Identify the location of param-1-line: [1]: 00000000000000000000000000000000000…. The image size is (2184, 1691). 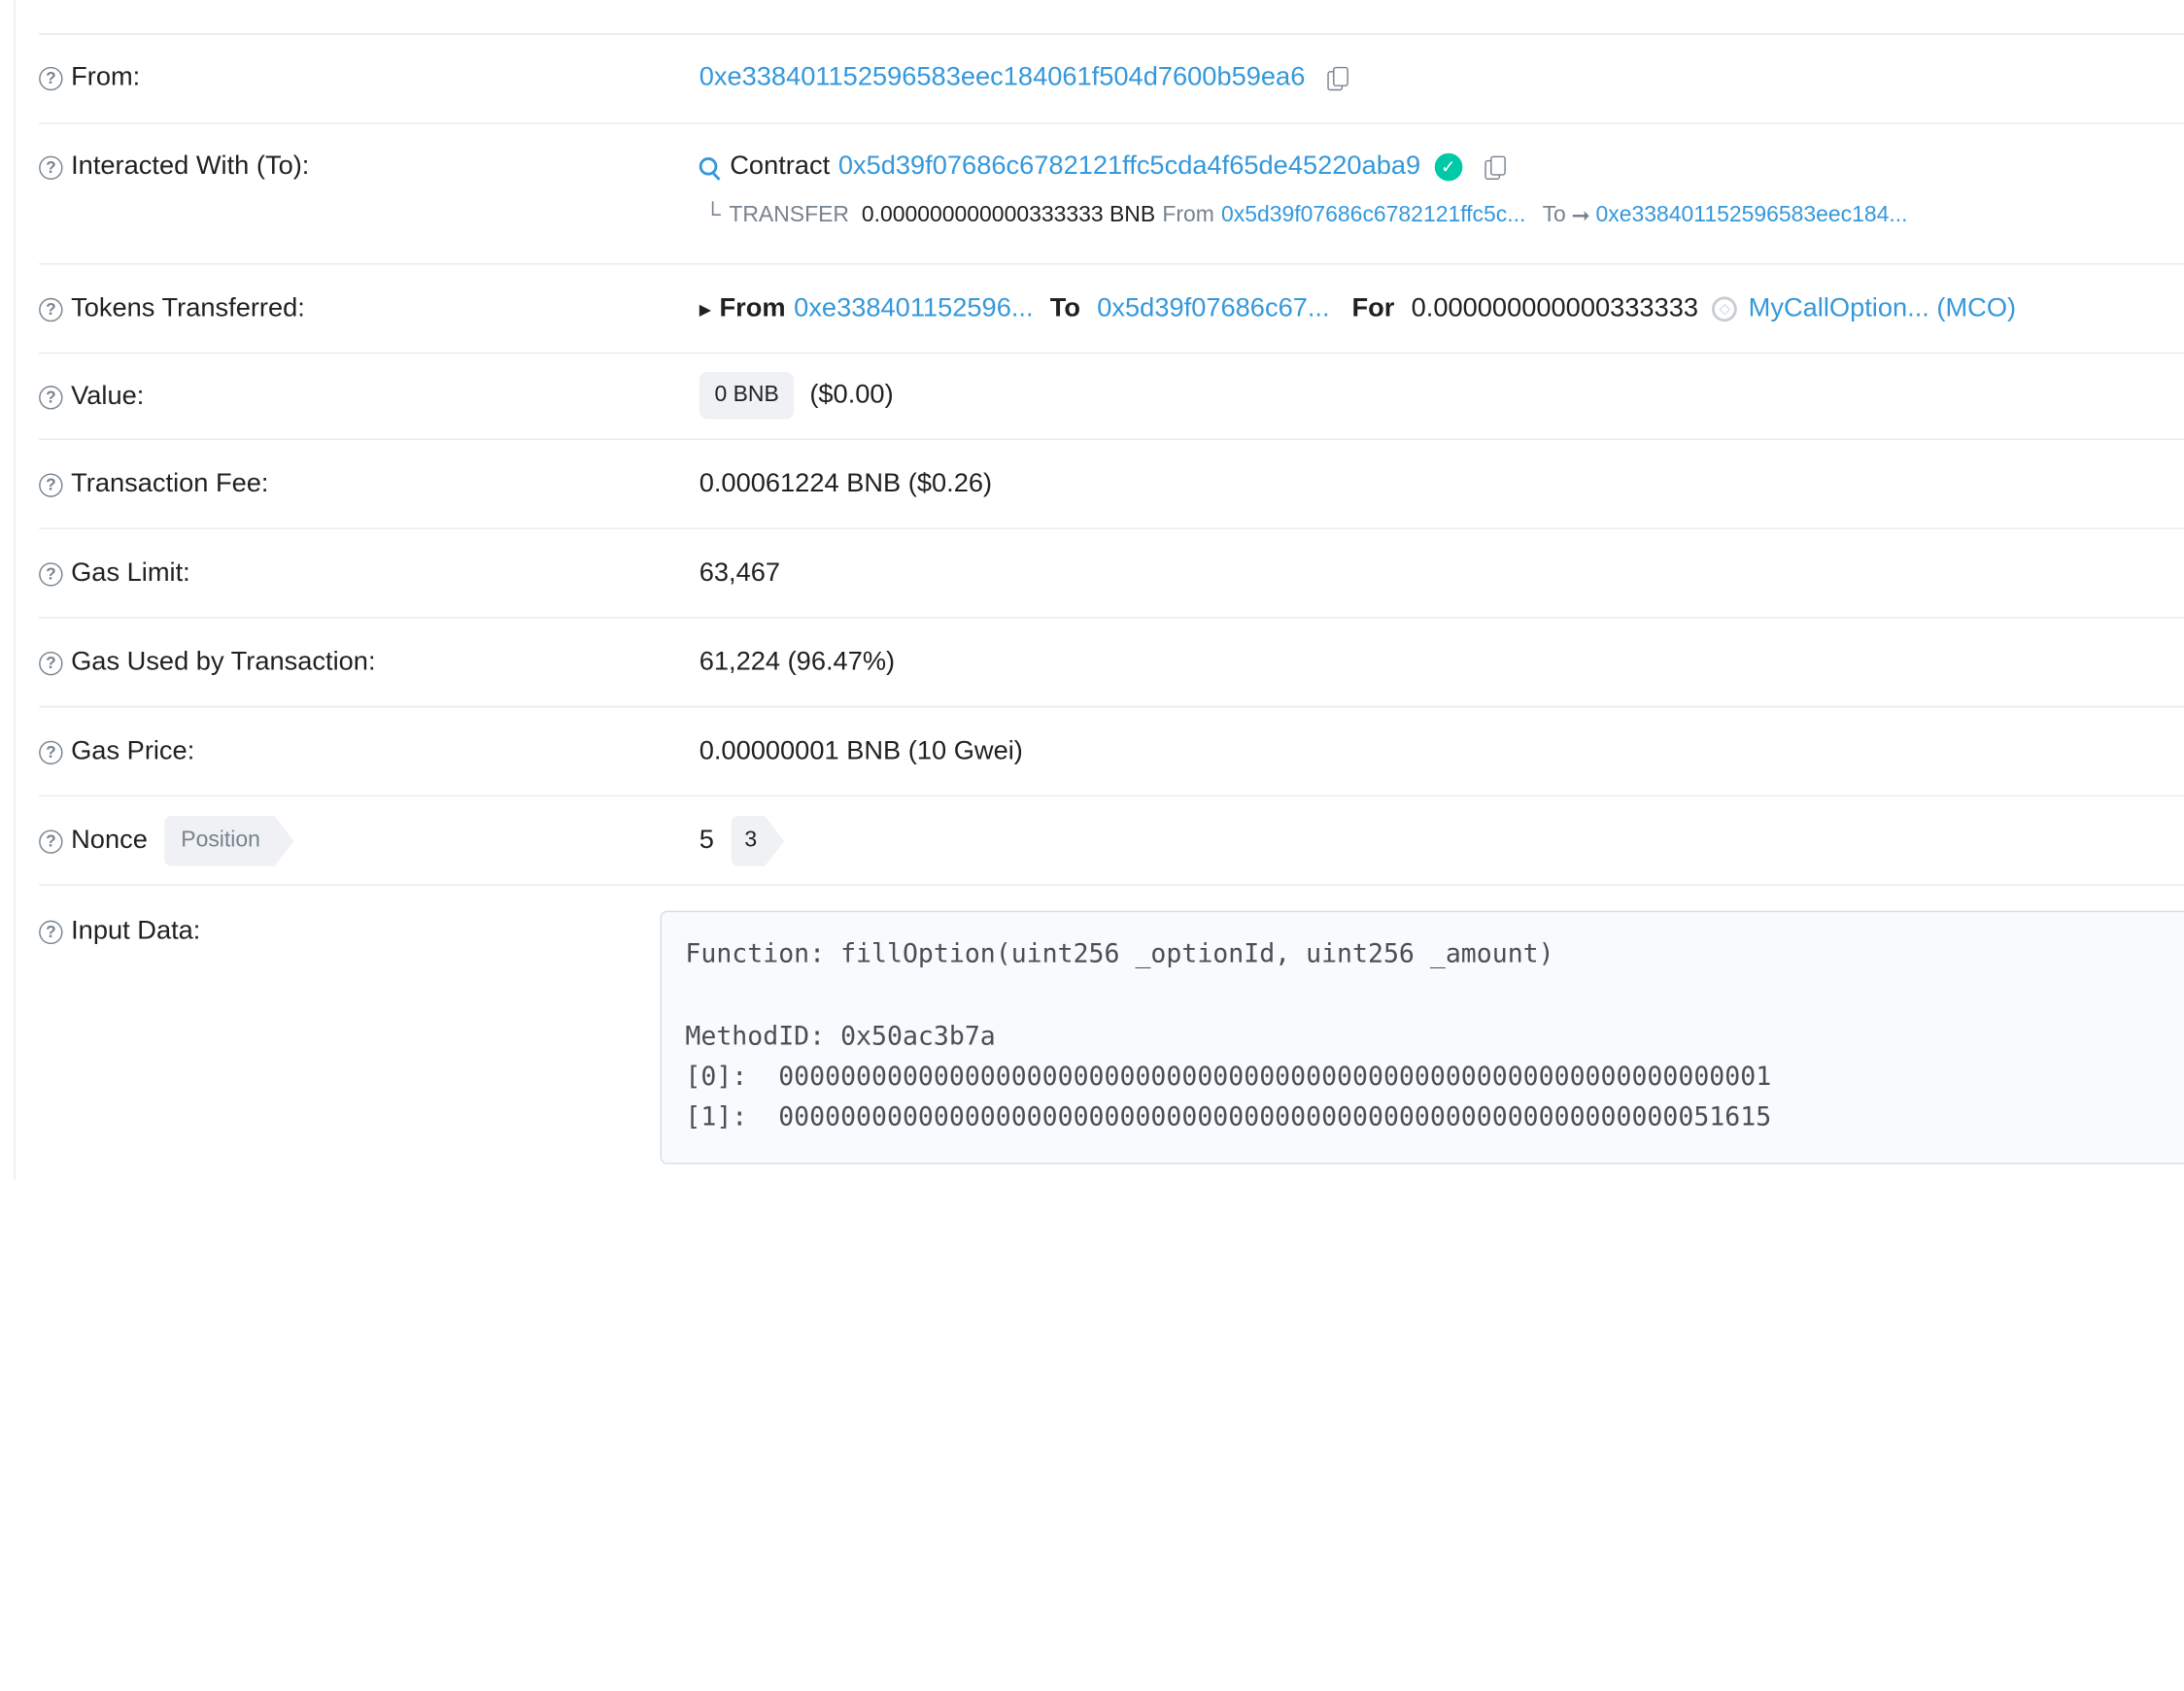
(1228, 1117).